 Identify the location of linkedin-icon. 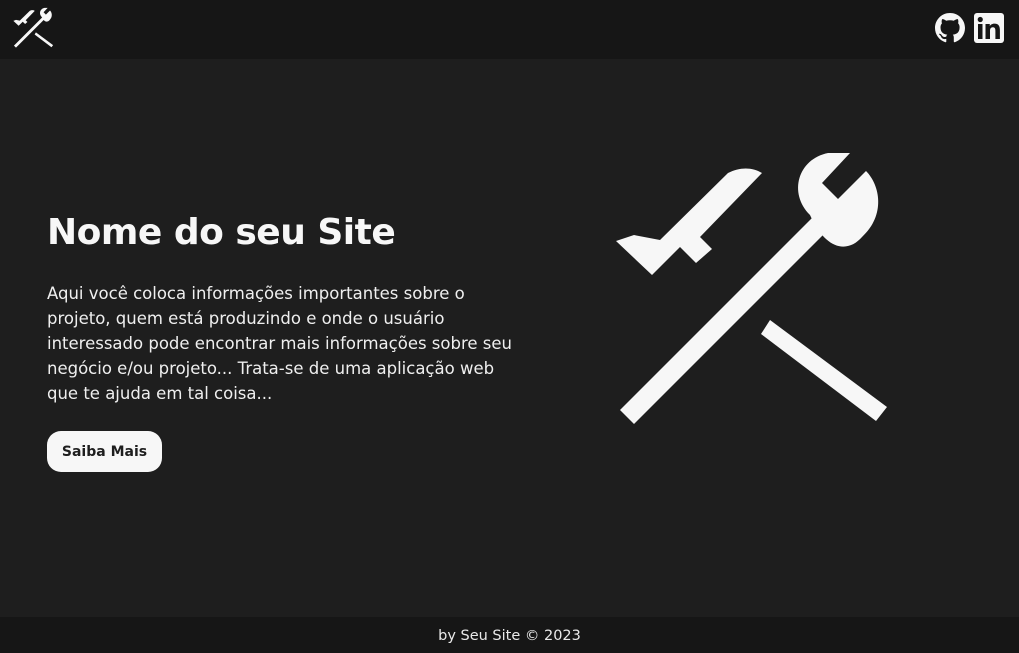
(989, 28).